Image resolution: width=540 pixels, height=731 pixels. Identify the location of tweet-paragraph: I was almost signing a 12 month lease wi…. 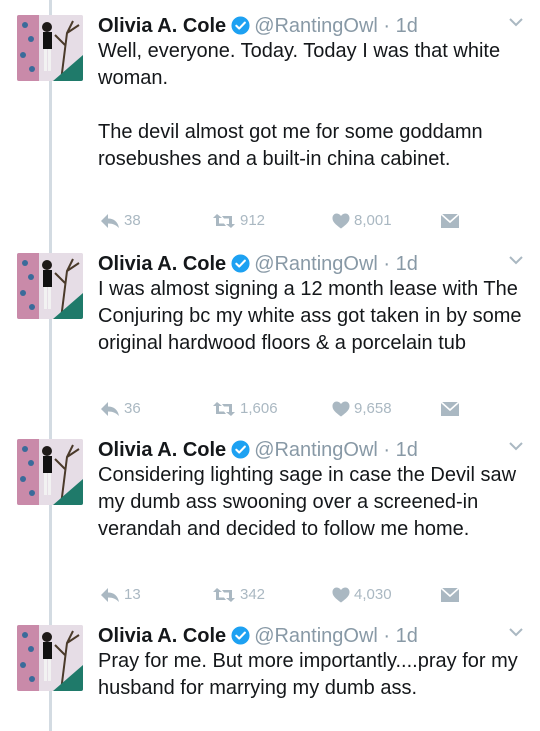
(310, 316).